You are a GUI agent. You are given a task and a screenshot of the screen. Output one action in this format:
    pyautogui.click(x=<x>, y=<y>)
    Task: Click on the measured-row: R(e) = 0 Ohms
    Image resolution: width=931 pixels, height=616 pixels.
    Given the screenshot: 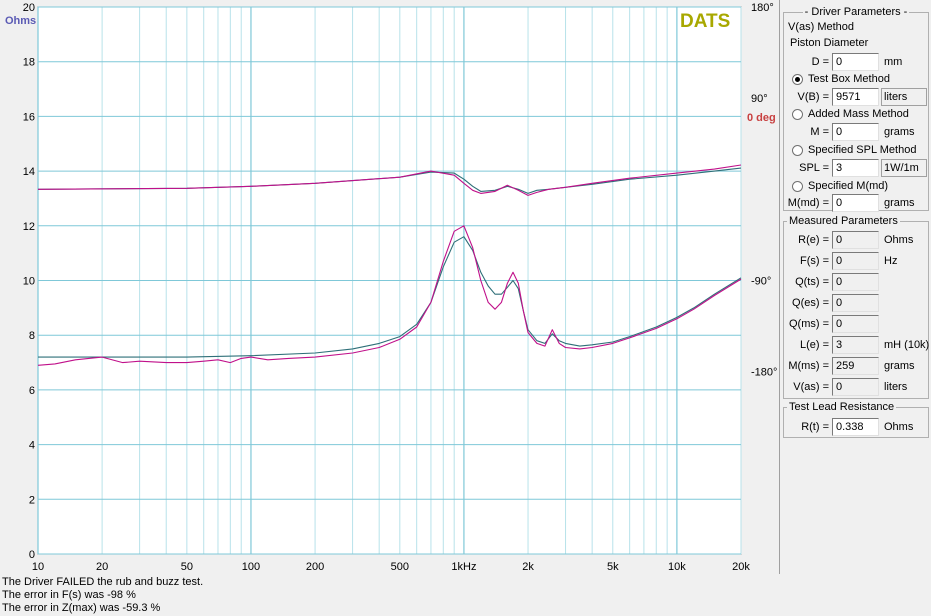 What is the action you would take?
    pyautogui.click(x=857, y=240)
    